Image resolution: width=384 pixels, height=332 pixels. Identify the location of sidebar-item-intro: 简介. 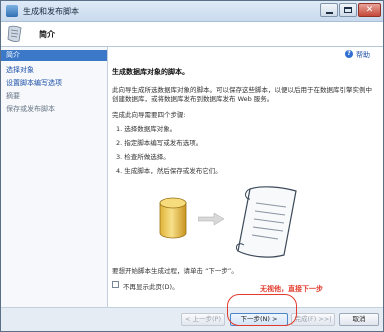
(54, 55).